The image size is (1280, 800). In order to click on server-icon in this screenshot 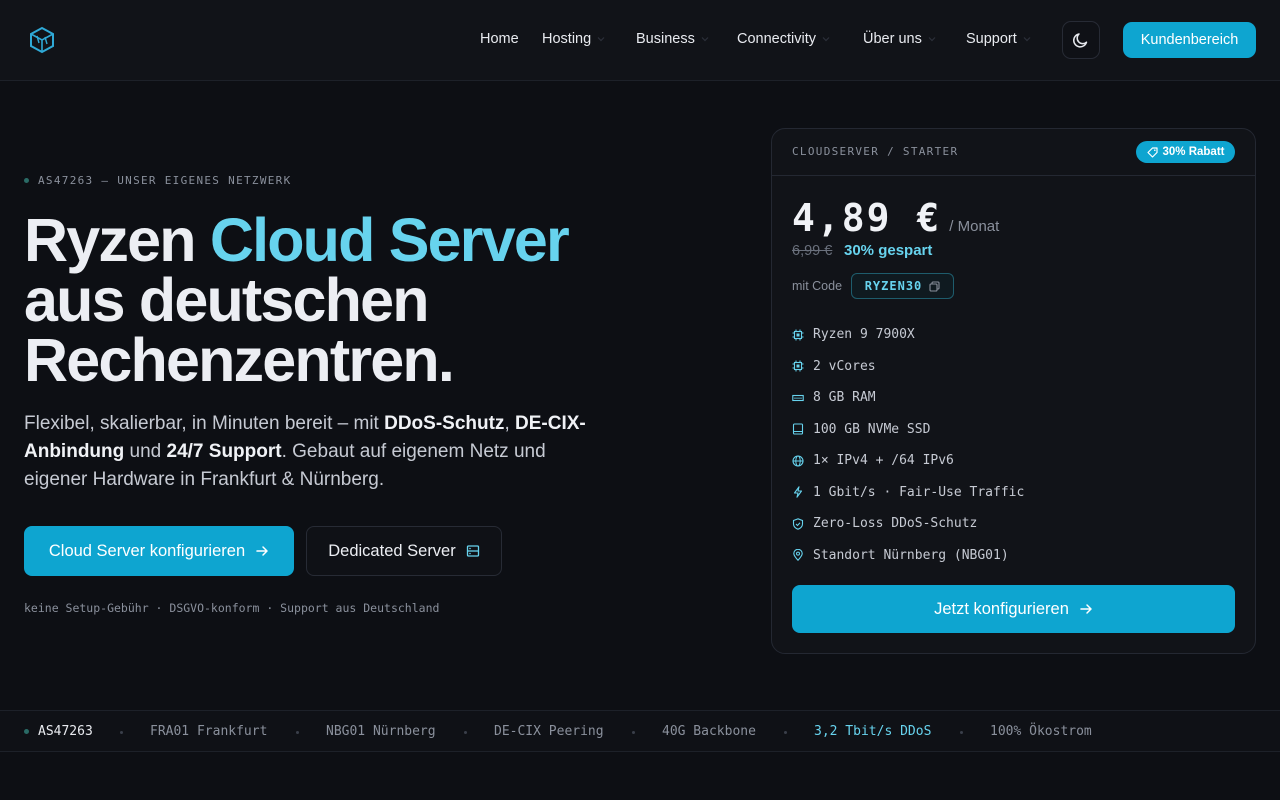, I will do `click(472, 551)`.